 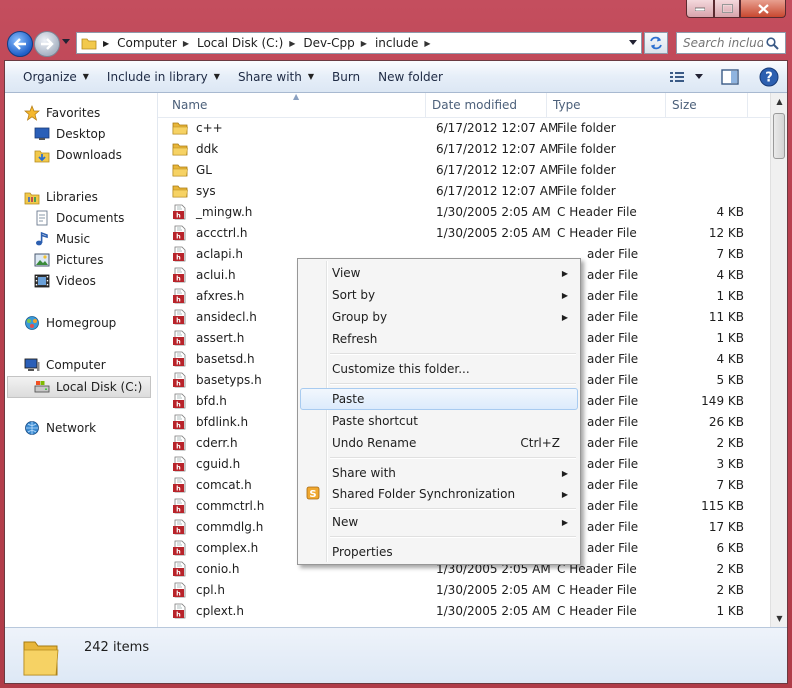 I want to click on column-header-type: Type, so click(x=606, y=105).